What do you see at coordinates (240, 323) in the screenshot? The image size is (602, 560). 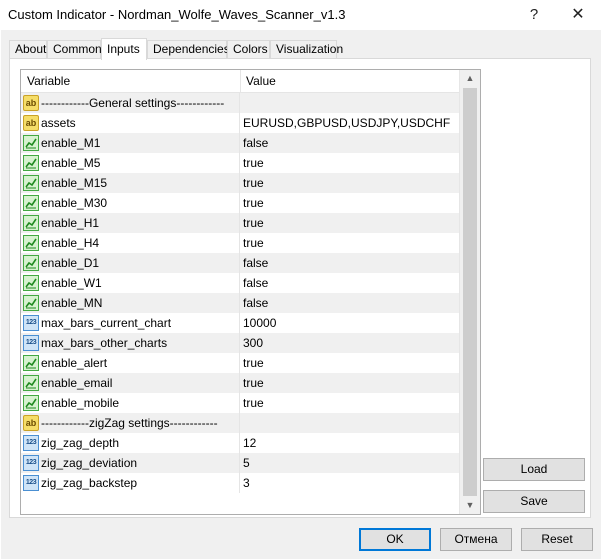 I see `table-row: 123 max_bars_current_chart 10000` at bounding box center [240, 323].